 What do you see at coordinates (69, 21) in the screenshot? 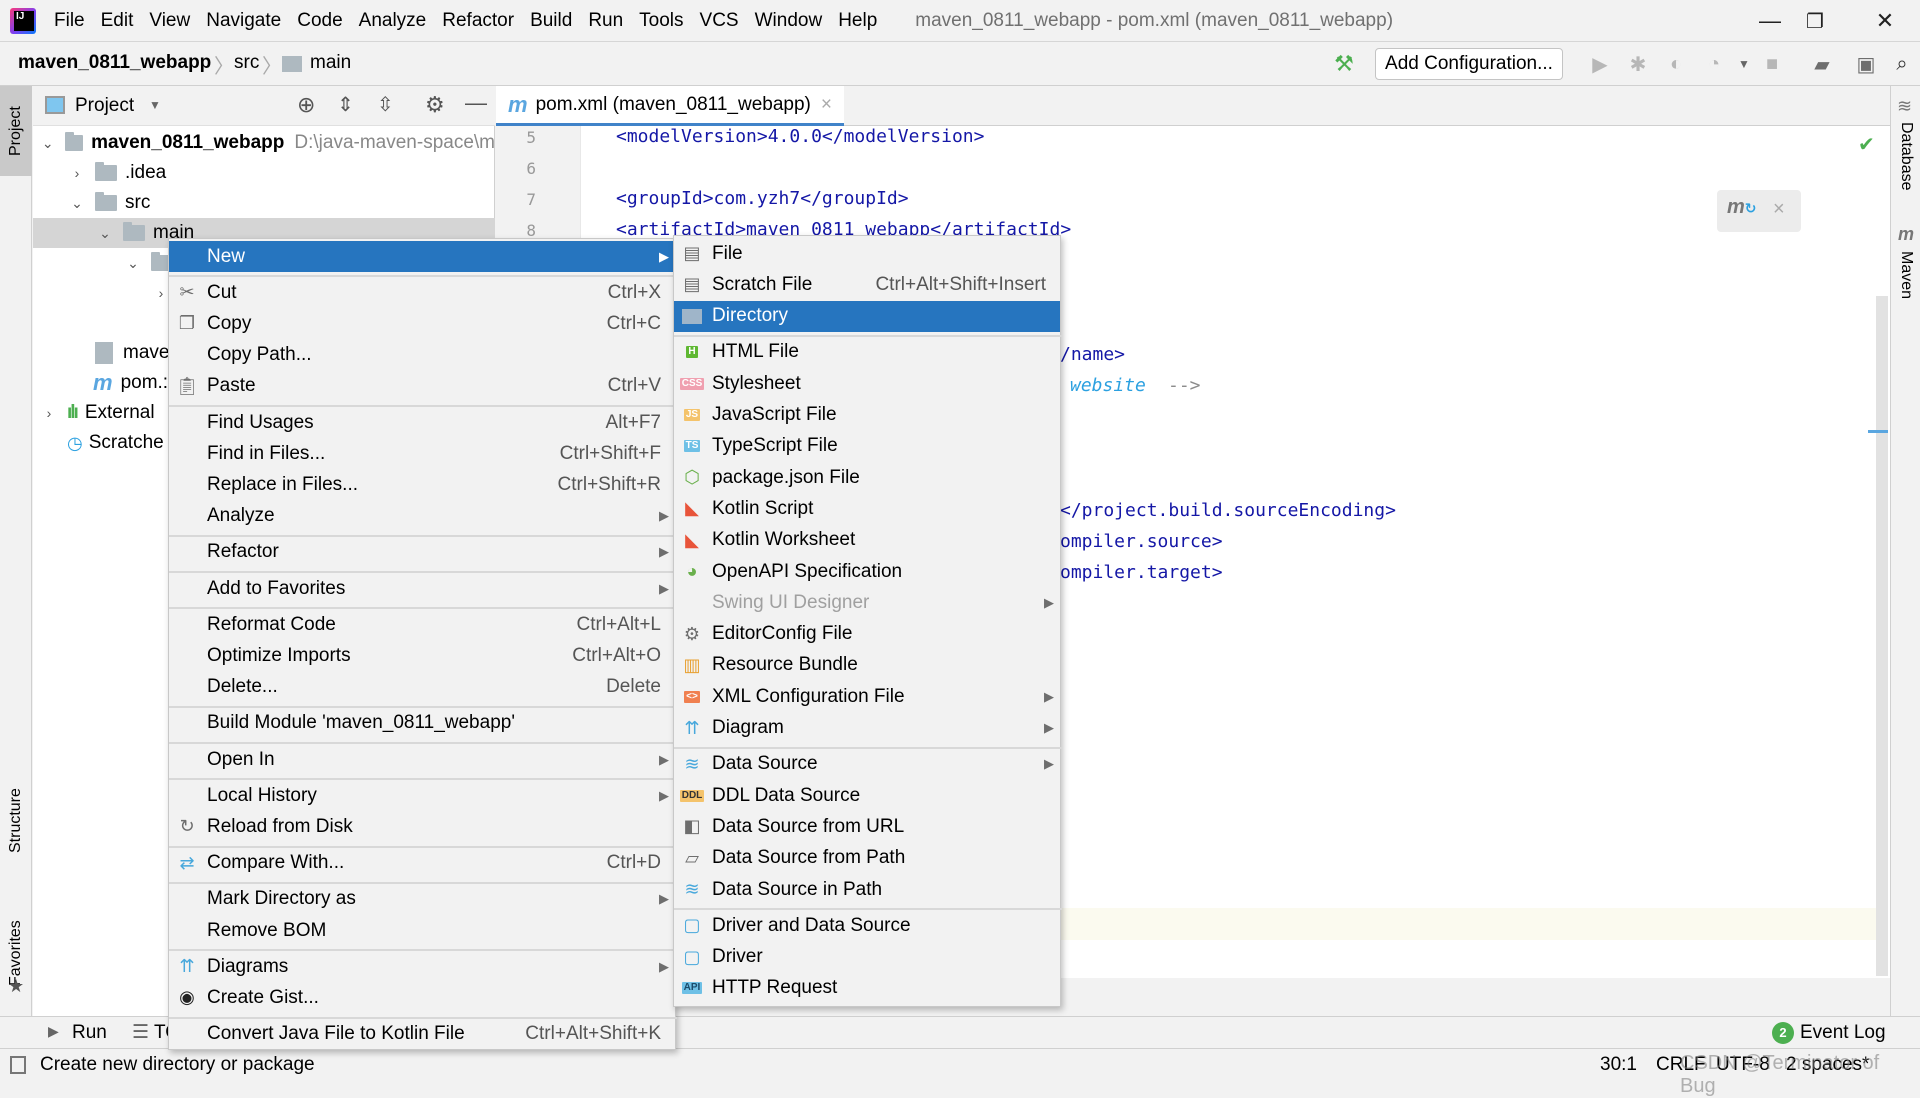
I see `menu-file: File` at bounding box center [69, 21].